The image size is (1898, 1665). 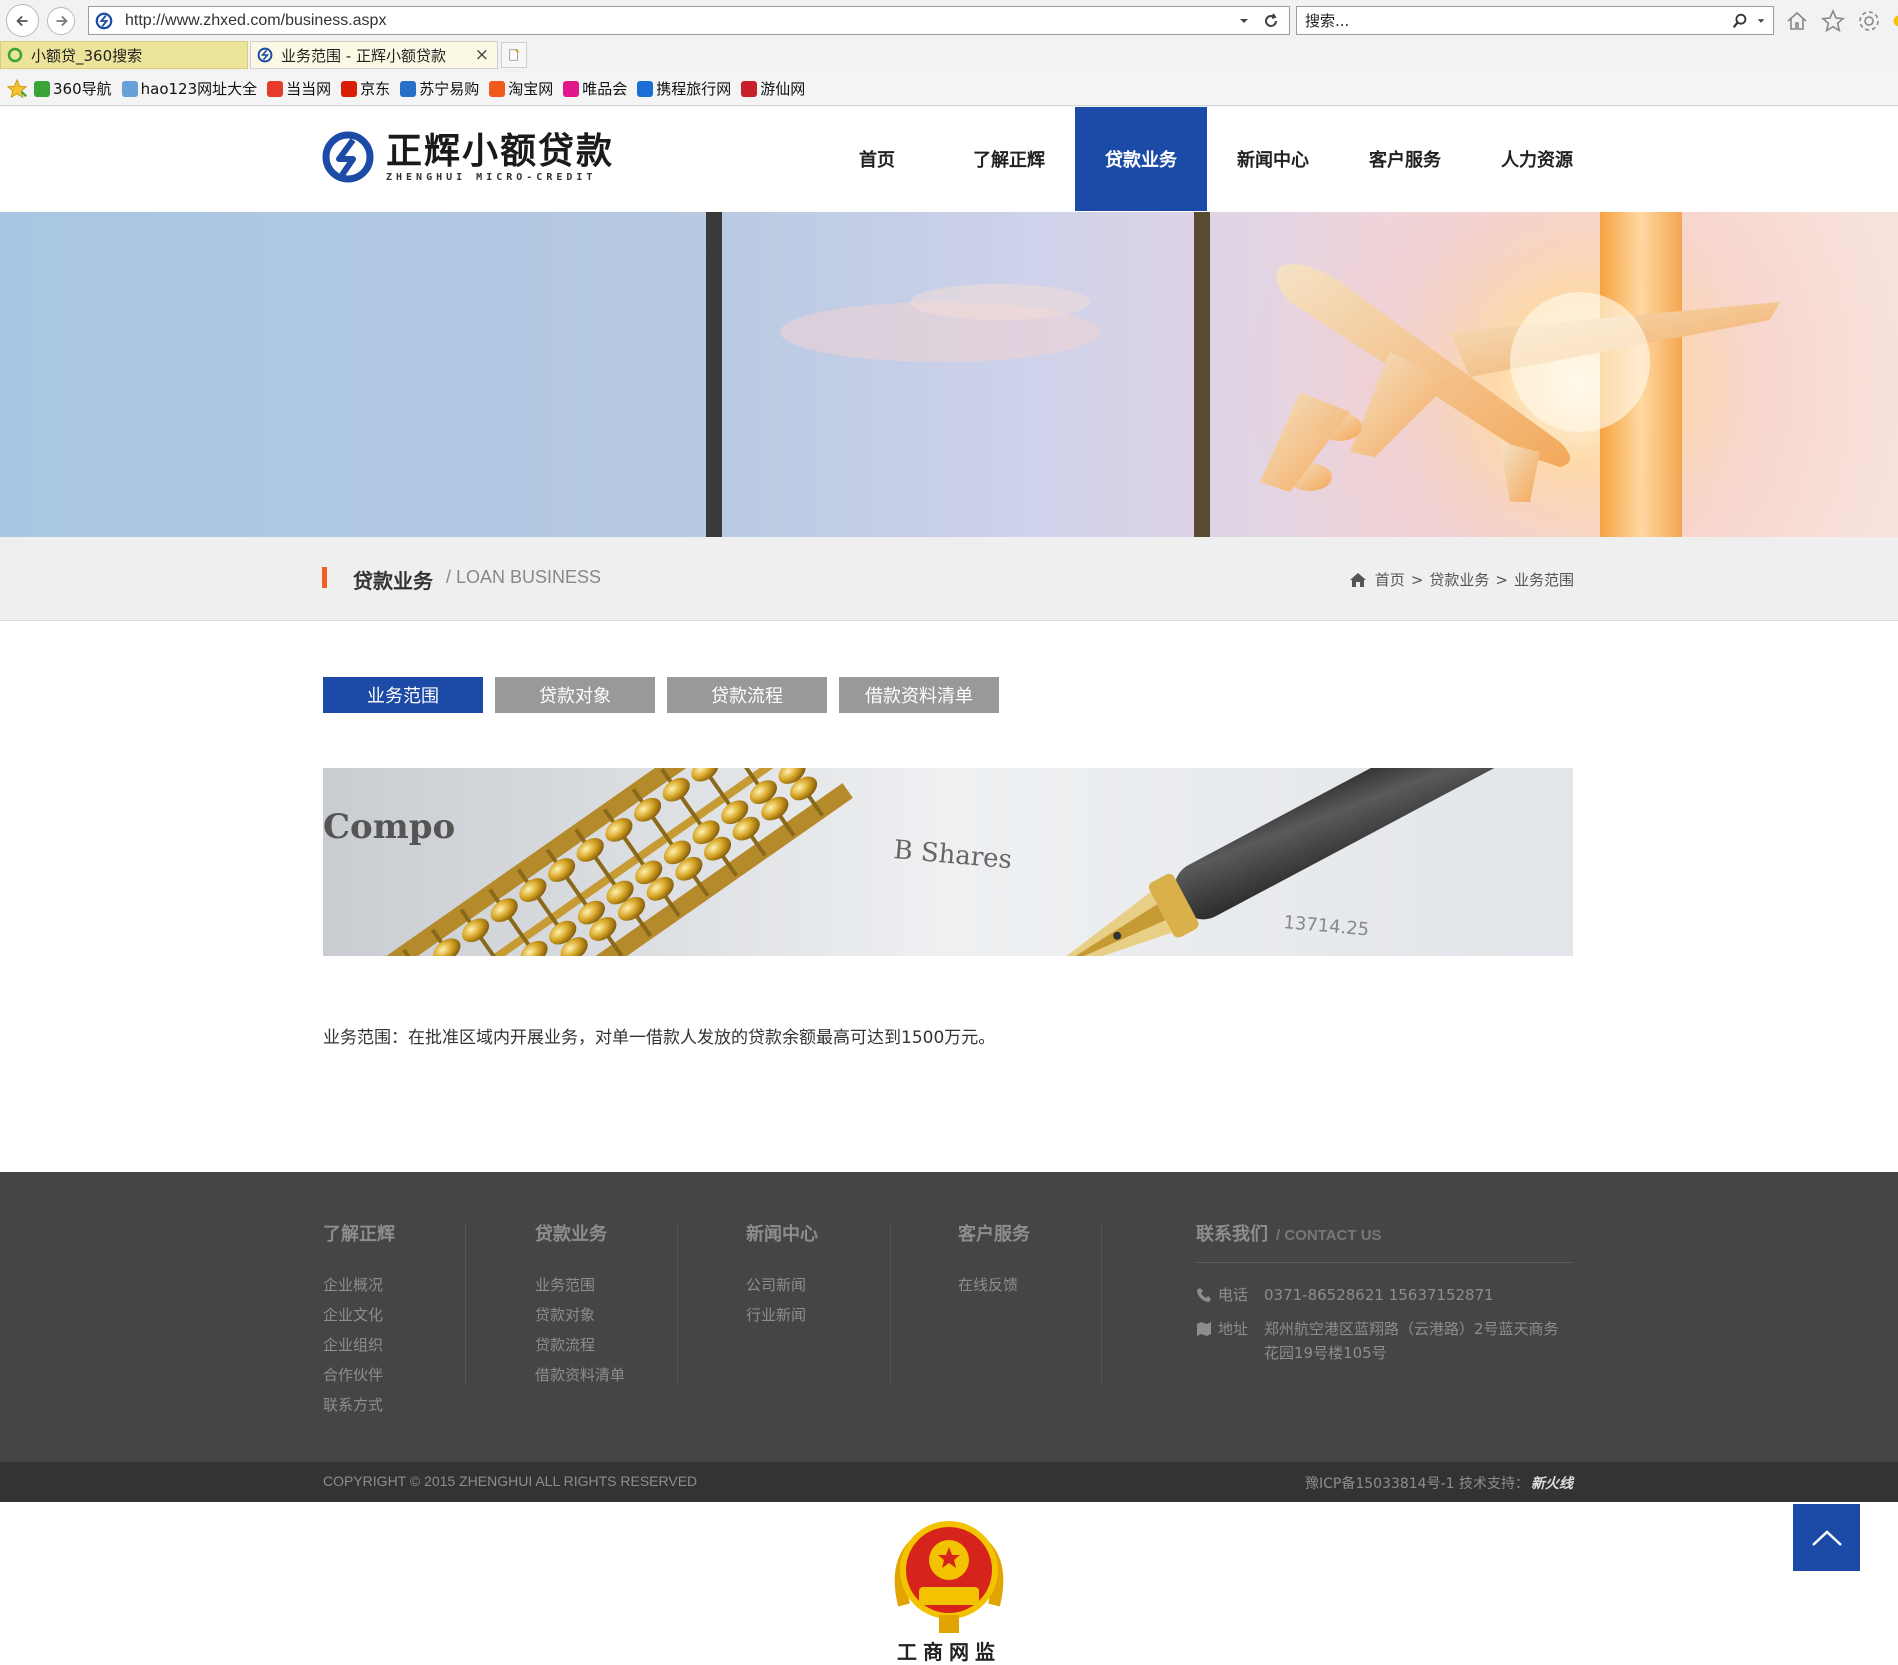 I want to click on favorite-link: hao123网址大全, so click(x=189, y=88).